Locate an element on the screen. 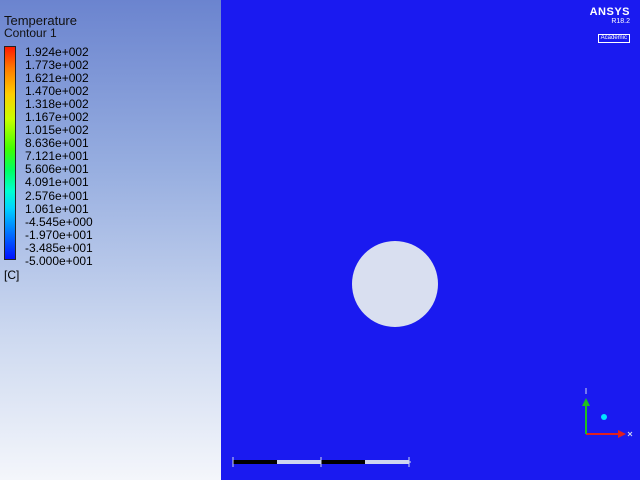 Image resolution: width=640 pixels, height=480 pixels. logo-version: R18.2 is located at coordinates (620, 21).